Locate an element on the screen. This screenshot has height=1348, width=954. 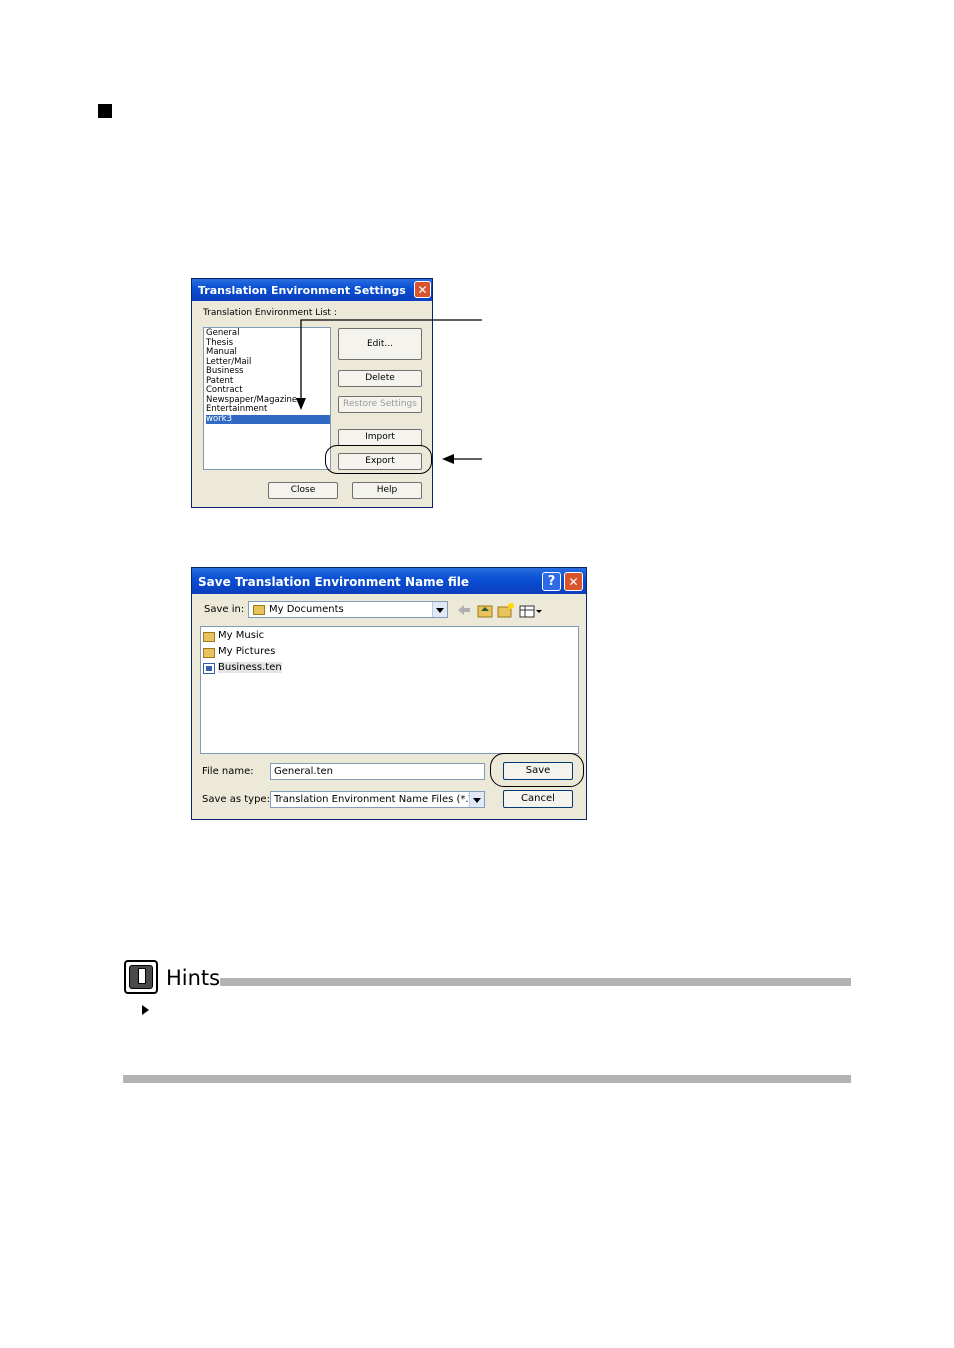
list-callout-line is located at coordinates (391, 359).